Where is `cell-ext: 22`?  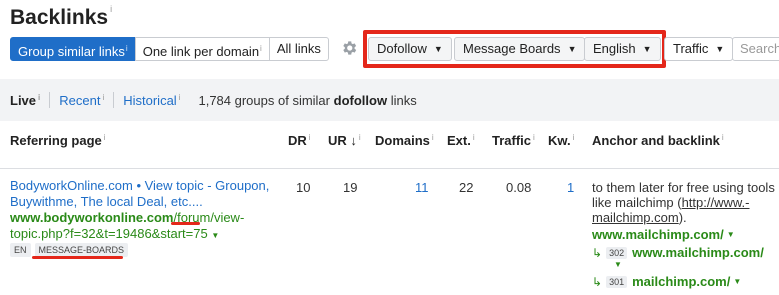 cell-ext: 22 is located at coordinates (466, 187).